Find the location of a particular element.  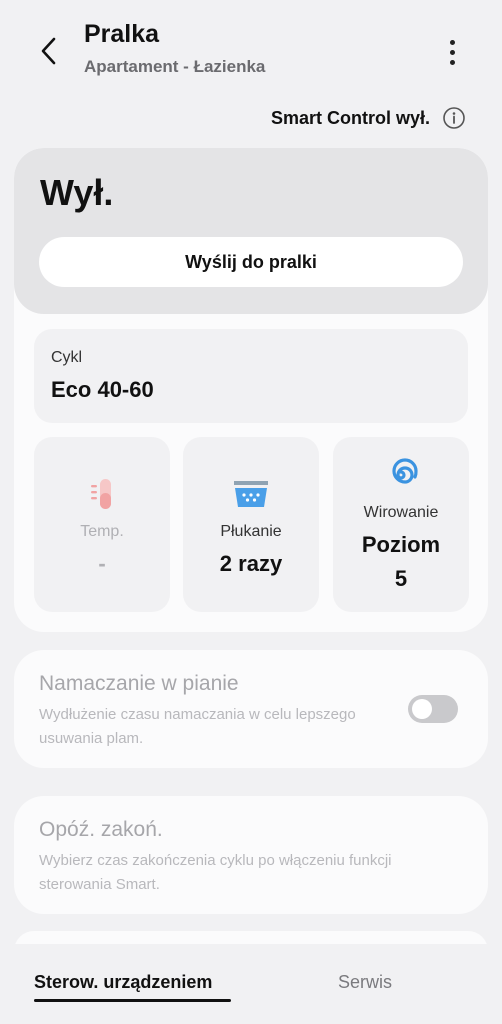

spin-icon is located at coordinates (401, 475).